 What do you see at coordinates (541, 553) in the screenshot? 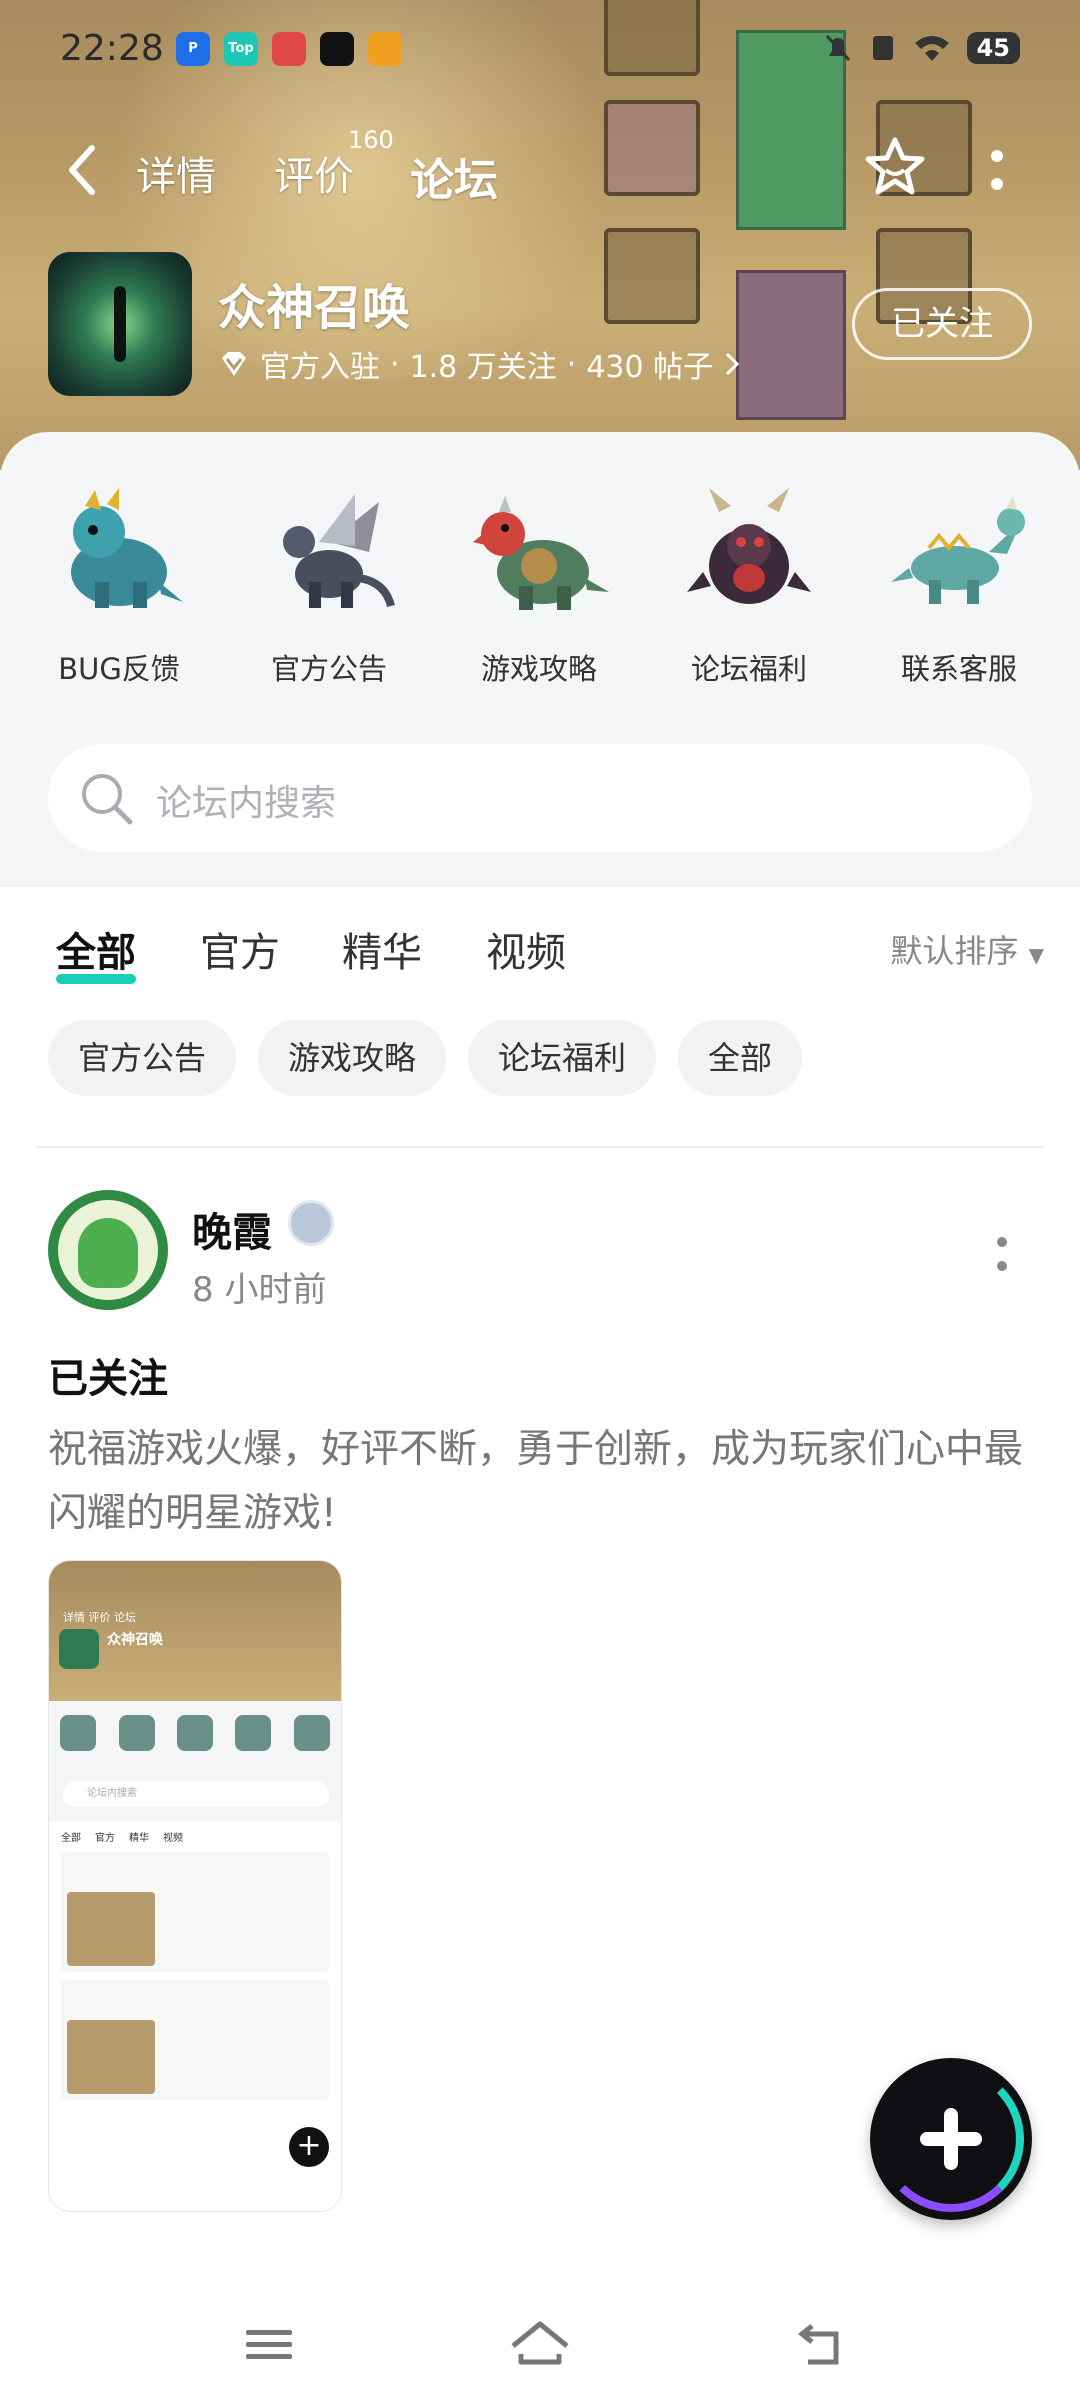
I see `armored-dragon-icon` at bounding box center [541, 553].